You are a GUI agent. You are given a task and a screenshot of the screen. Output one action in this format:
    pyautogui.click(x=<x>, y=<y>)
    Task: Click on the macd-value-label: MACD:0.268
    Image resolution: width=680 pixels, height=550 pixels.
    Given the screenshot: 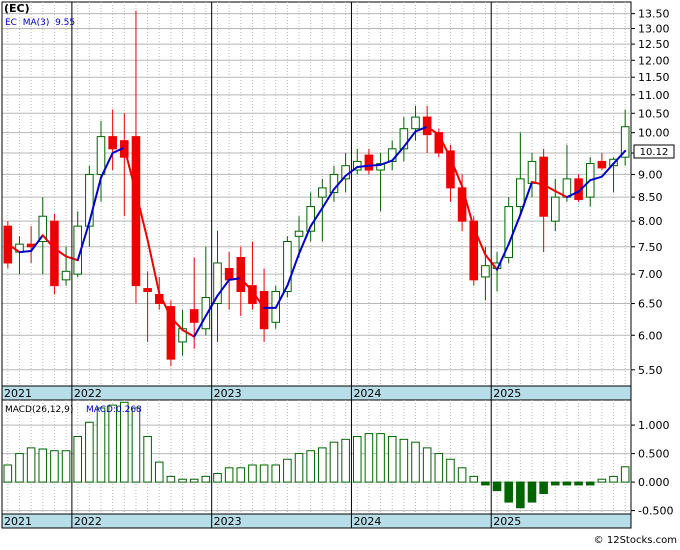 What is the action you would take?
    pyautogui.click(x=114, y=410)
    